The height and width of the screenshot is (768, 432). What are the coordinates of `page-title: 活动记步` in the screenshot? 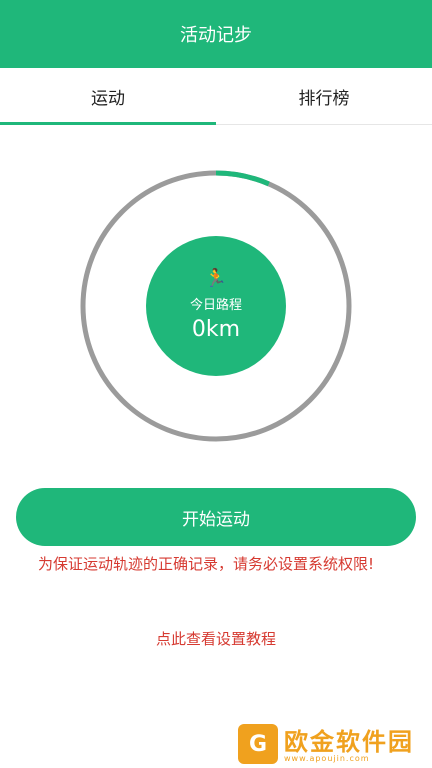 It's located at (216, 35).